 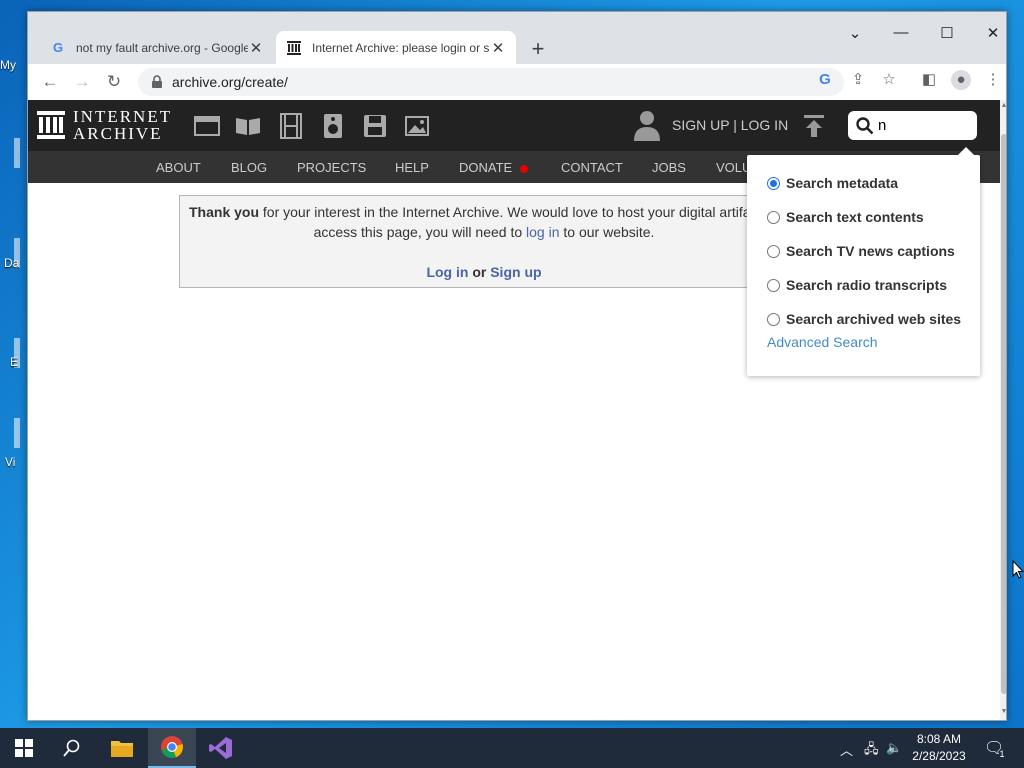 What do you see at coordinates (822, 342) in the screenshot?
I see `advanced-search-link: Advanced Search` at bounding box center [822, 342].